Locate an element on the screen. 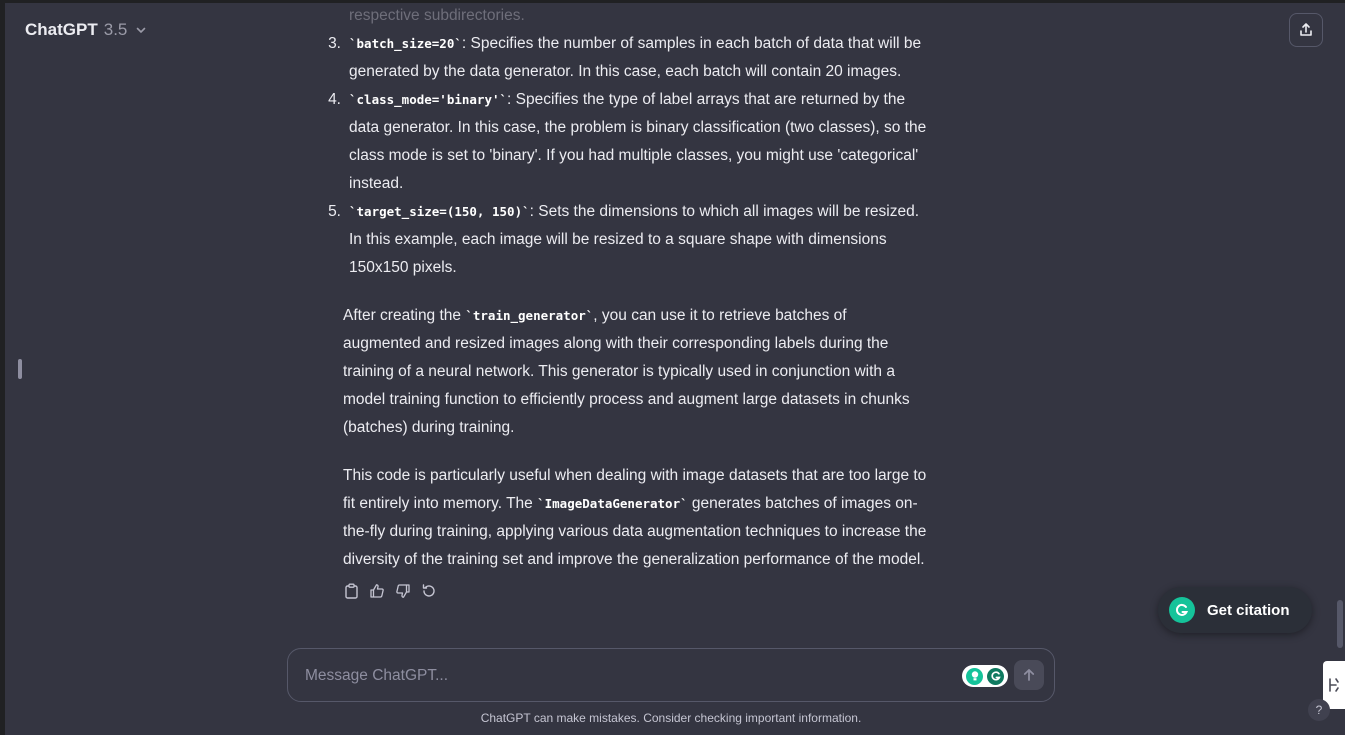 Image resolution: width=1345 pixels, height=735 pixels. share-button is located at coordinates (1306, 30).